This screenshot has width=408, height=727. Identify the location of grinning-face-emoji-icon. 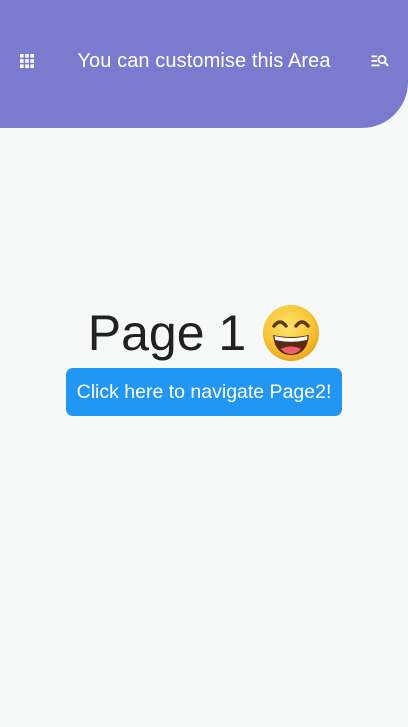
(291, 333).